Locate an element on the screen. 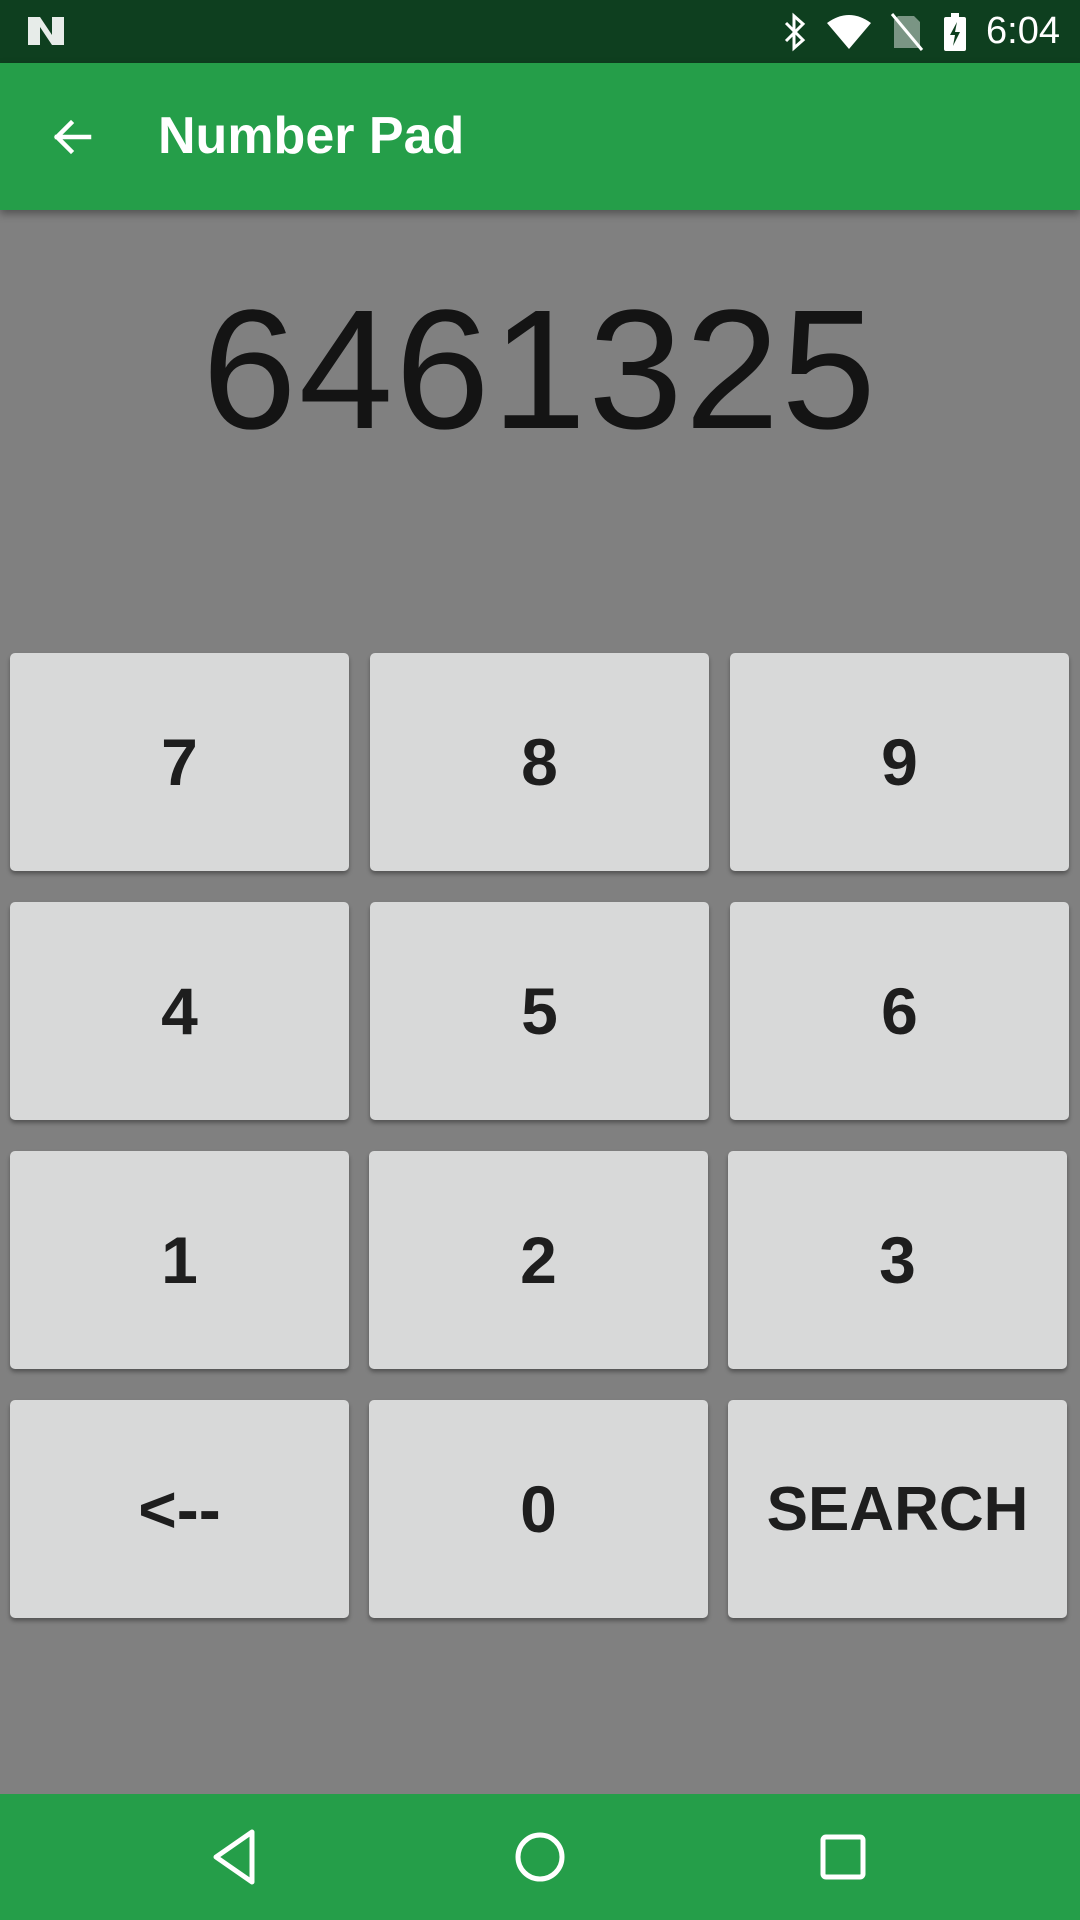 The height and width of the screenshot is (1920, 1080). navigation-bar is located at coordinates (540, 1857).